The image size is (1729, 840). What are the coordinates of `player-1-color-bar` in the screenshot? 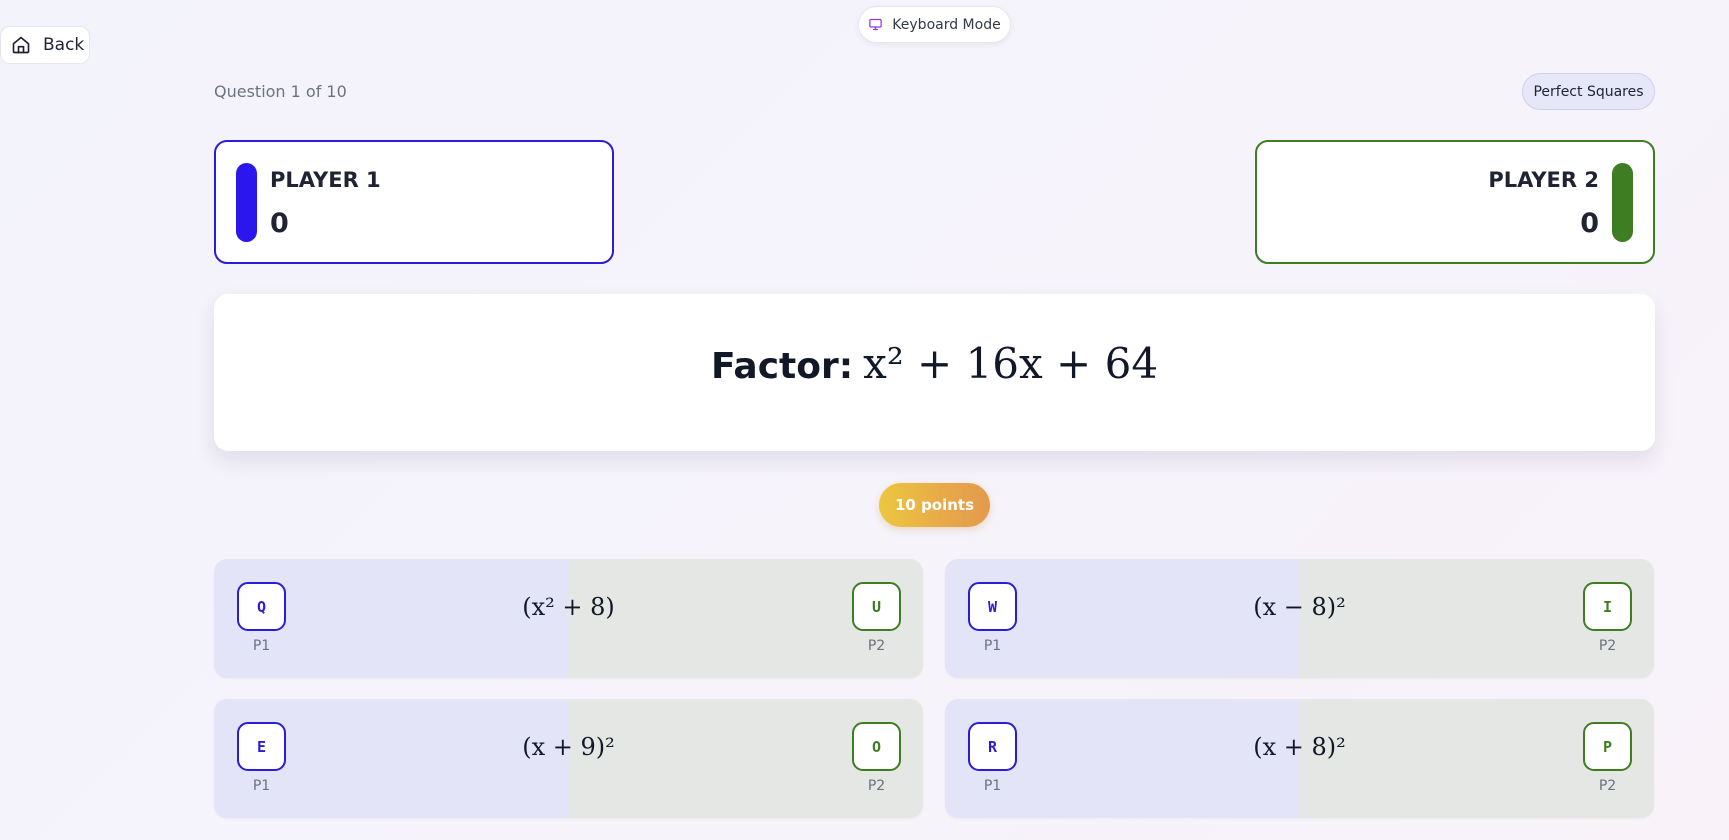 It's located at (246, 202).